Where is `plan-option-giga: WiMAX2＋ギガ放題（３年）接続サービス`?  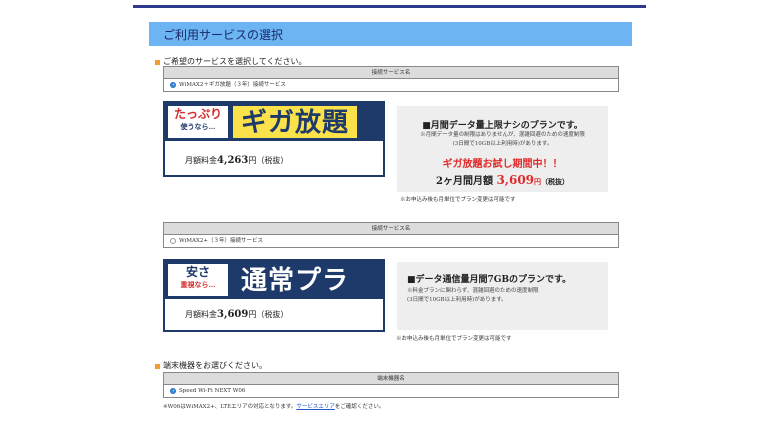
plan-option-giga: WiMAX2＋ギガ放題（３年）接続サービス is located at coordinates (391, 85).